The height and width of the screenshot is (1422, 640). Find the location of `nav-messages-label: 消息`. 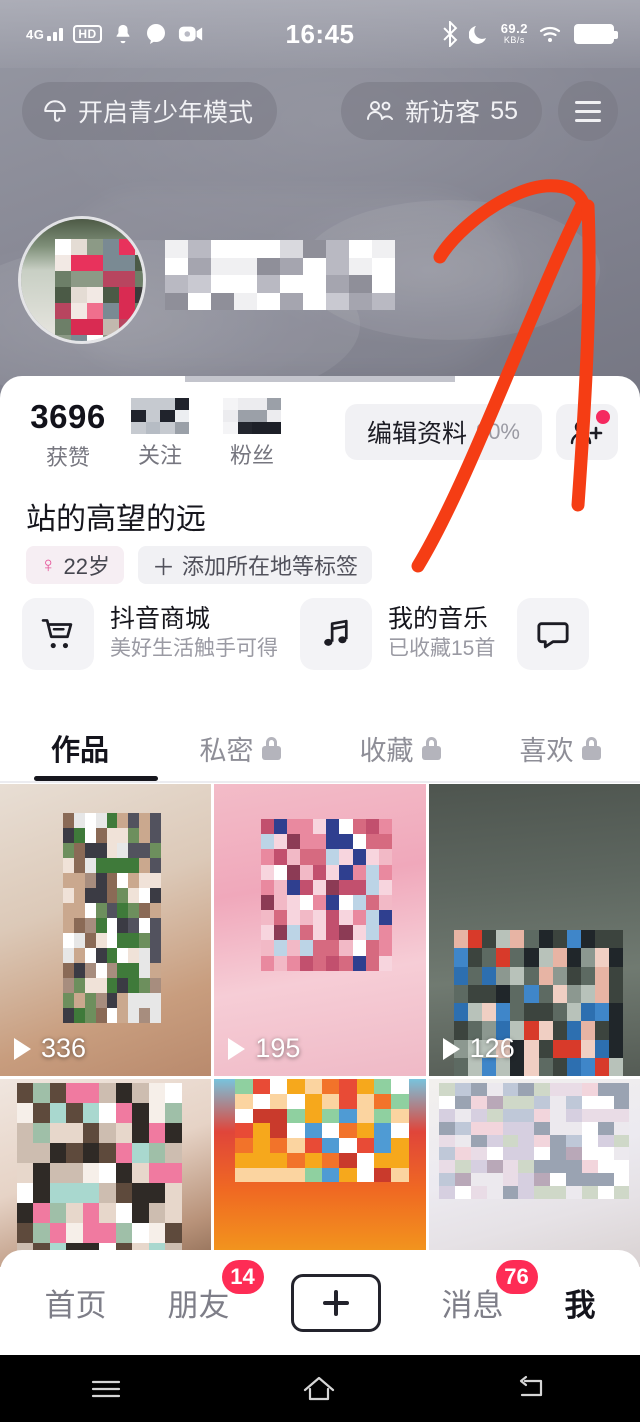

nav-messages-label: 消息 is located at coordinates (472, 1305).